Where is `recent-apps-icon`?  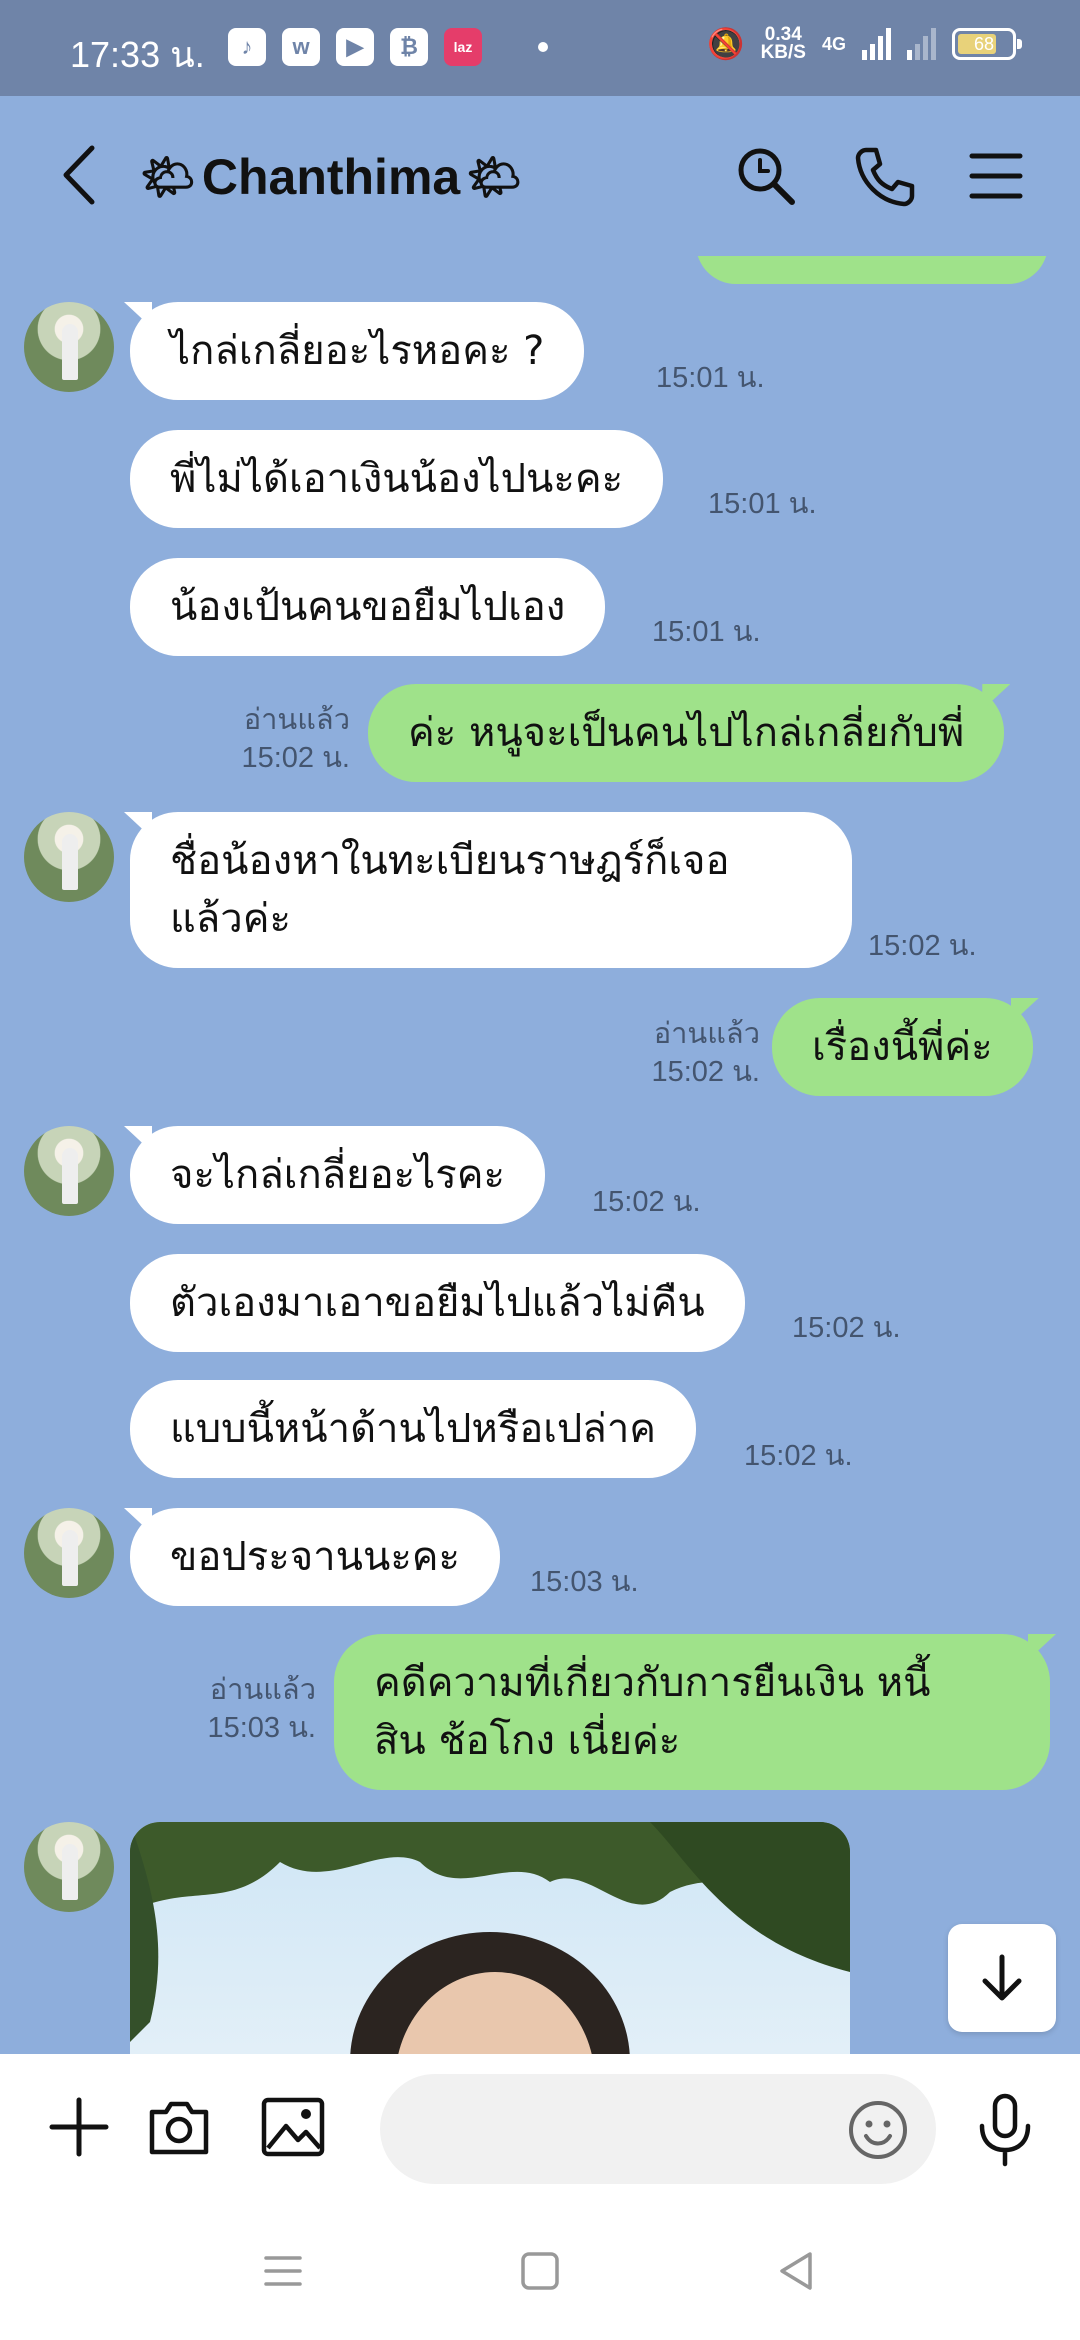
recent-apps-icon is located at coordinates (283, 2271).